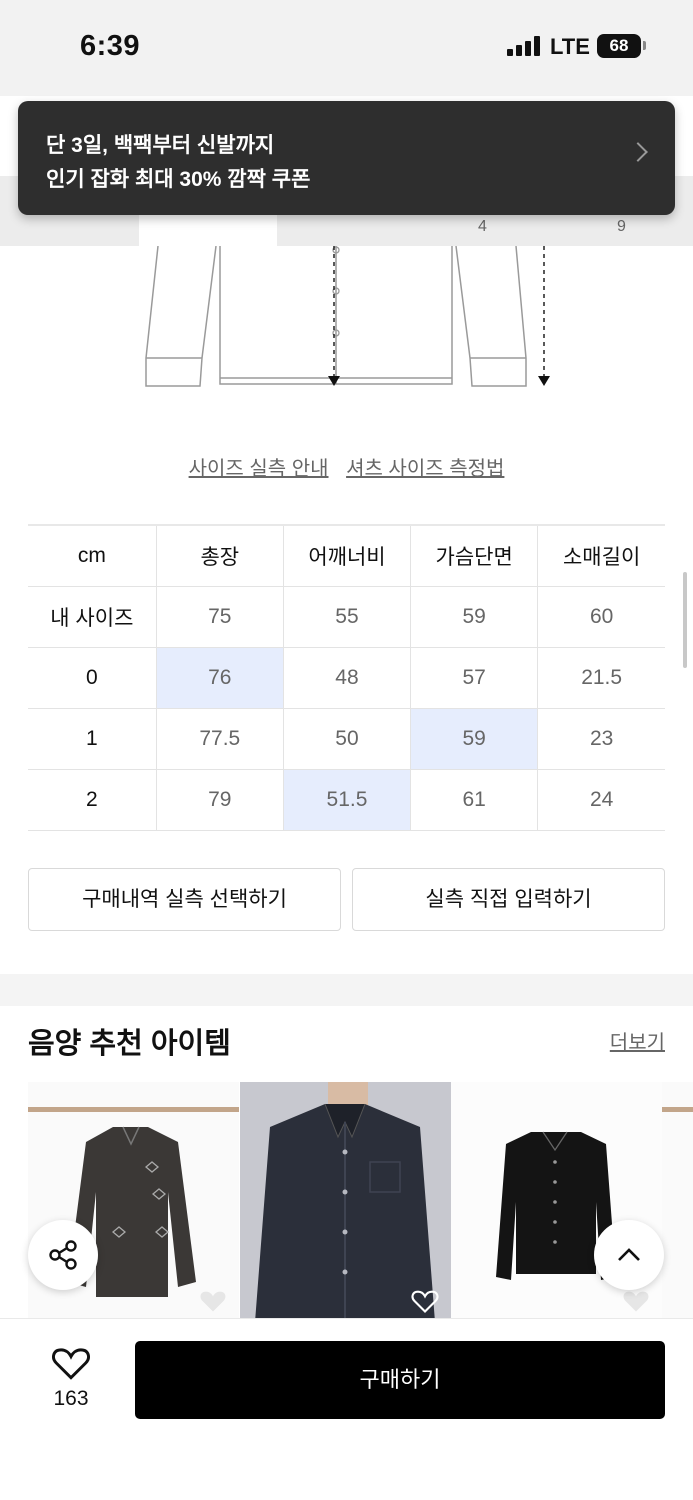  Describe the element at coordinates (92, 738) in the screenshot. I see `row-label: 1` at that location.